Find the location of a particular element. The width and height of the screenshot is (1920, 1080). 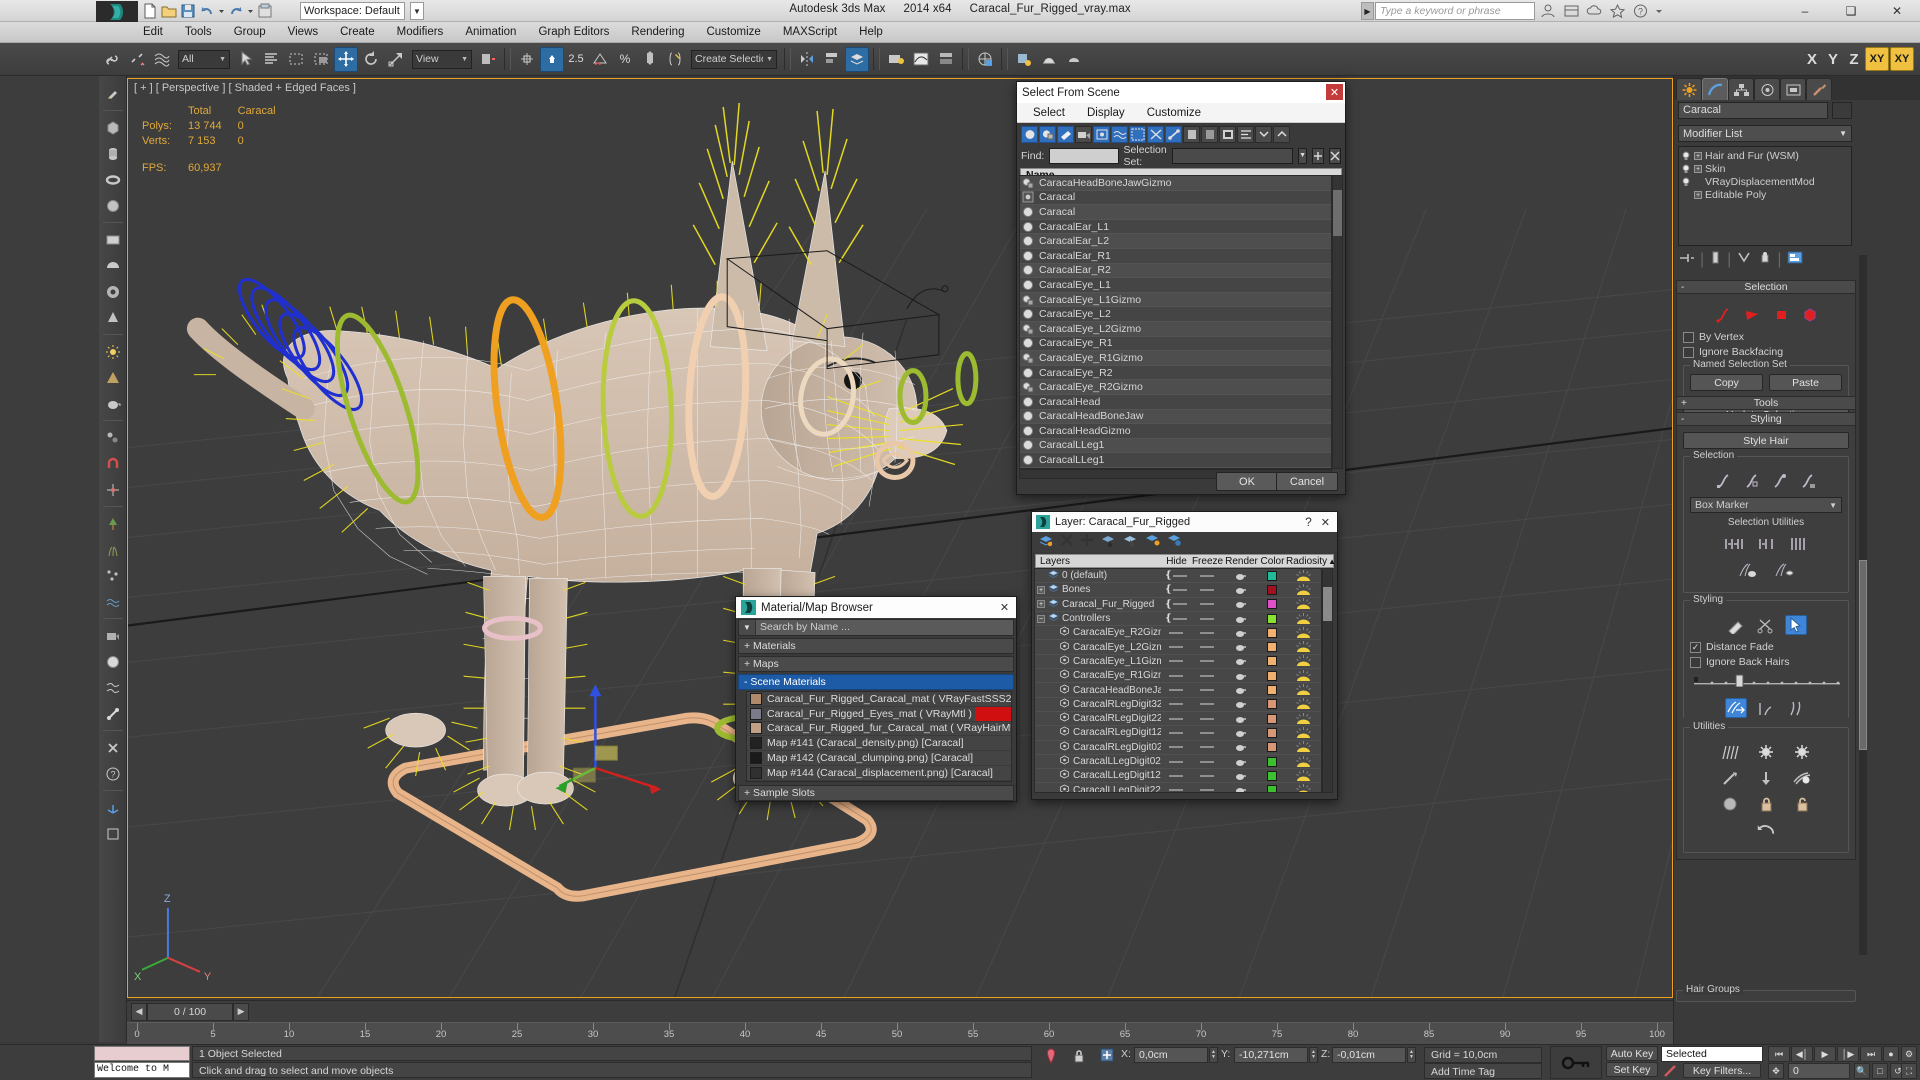

layer-header-scroll-up-icon: ▲ is located at coordinates (1332, 561).